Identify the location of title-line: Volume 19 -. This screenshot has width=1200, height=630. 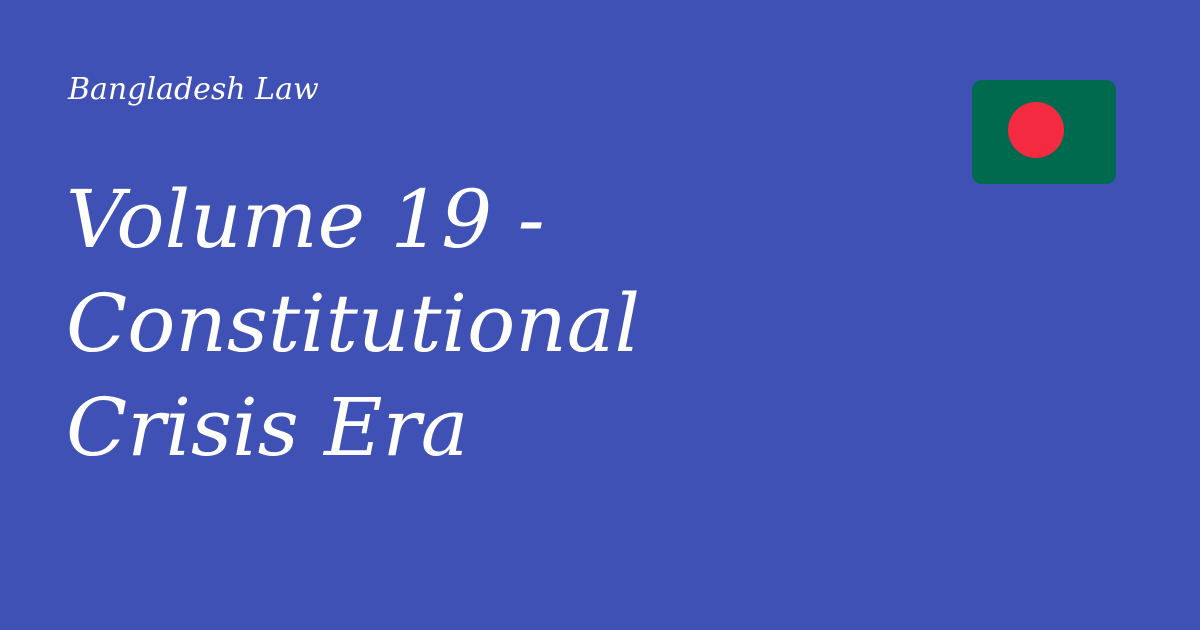
(305, 219).